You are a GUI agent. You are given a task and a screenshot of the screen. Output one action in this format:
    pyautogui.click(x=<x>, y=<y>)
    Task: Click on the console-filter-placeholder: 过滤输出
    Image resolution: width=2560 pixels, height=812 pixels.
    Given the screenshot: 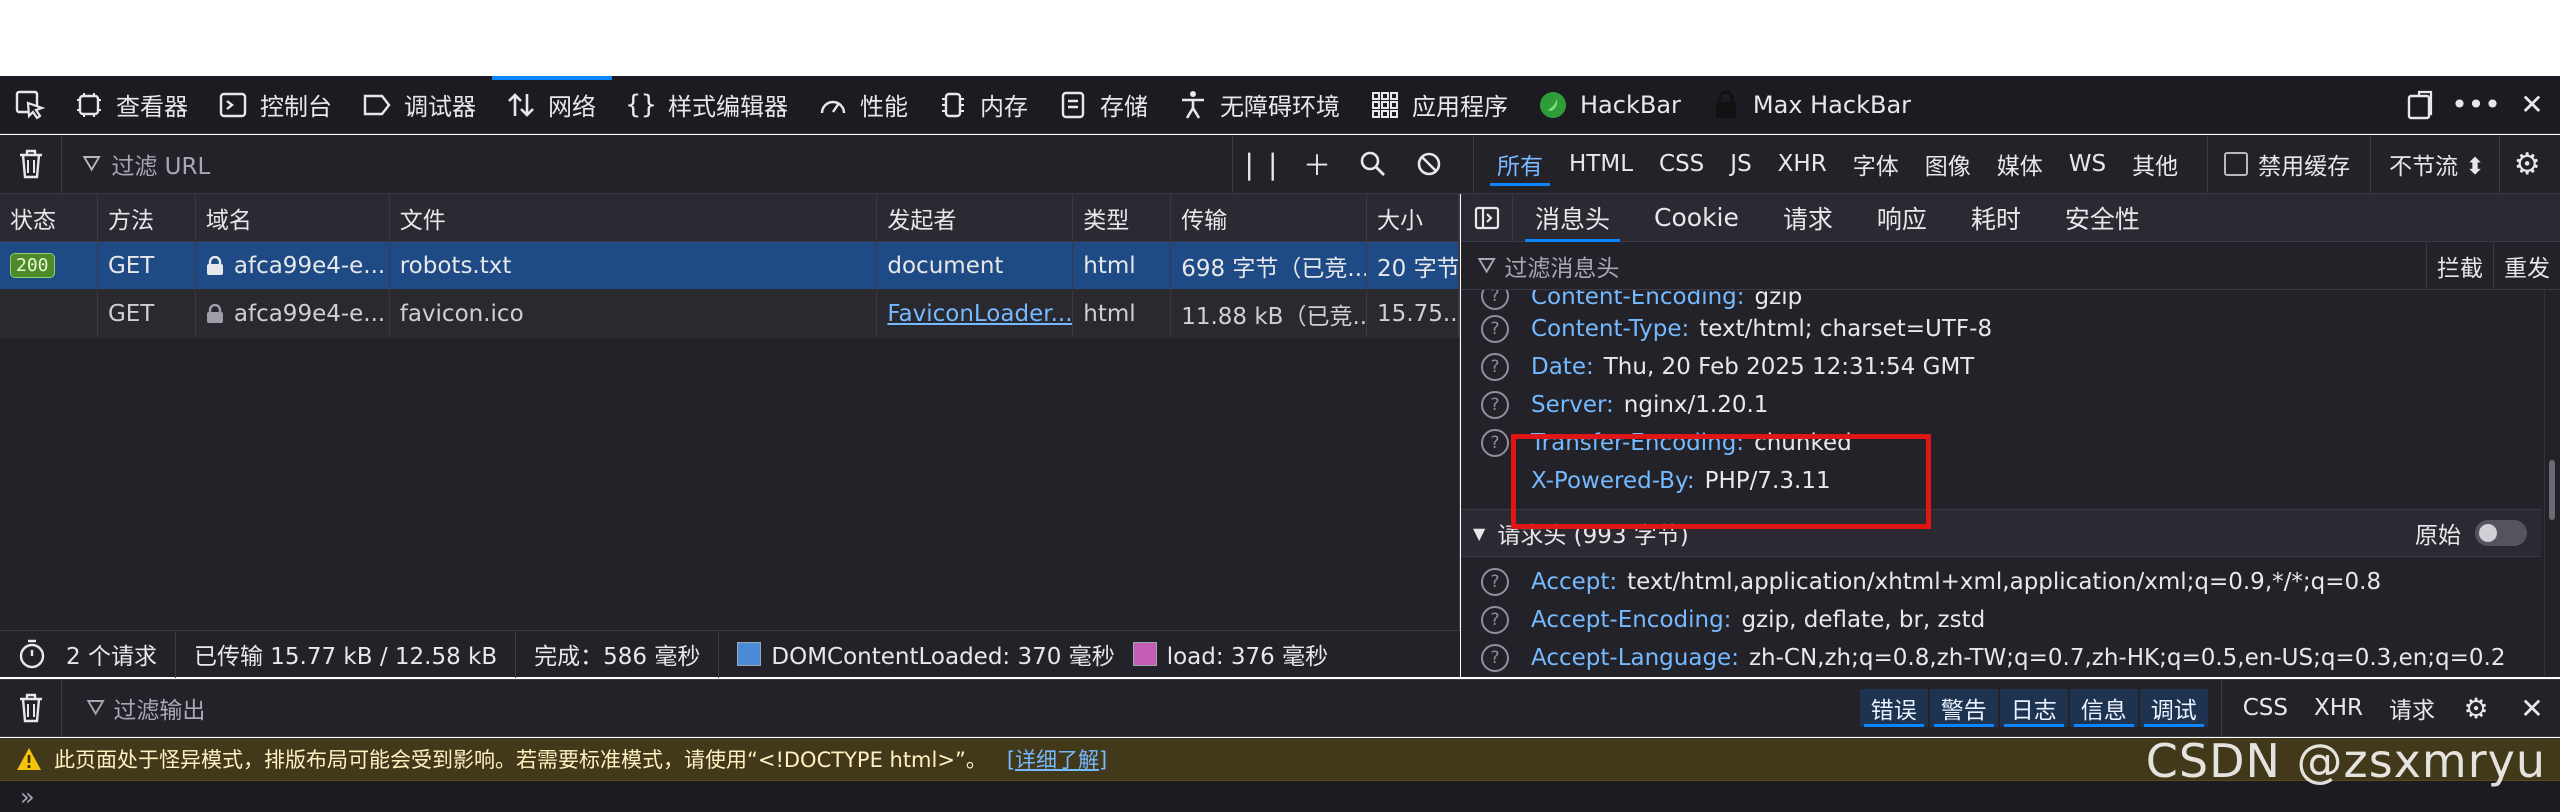 What is the action you would take?
    pyautogui.click(x=159, y=711)
    